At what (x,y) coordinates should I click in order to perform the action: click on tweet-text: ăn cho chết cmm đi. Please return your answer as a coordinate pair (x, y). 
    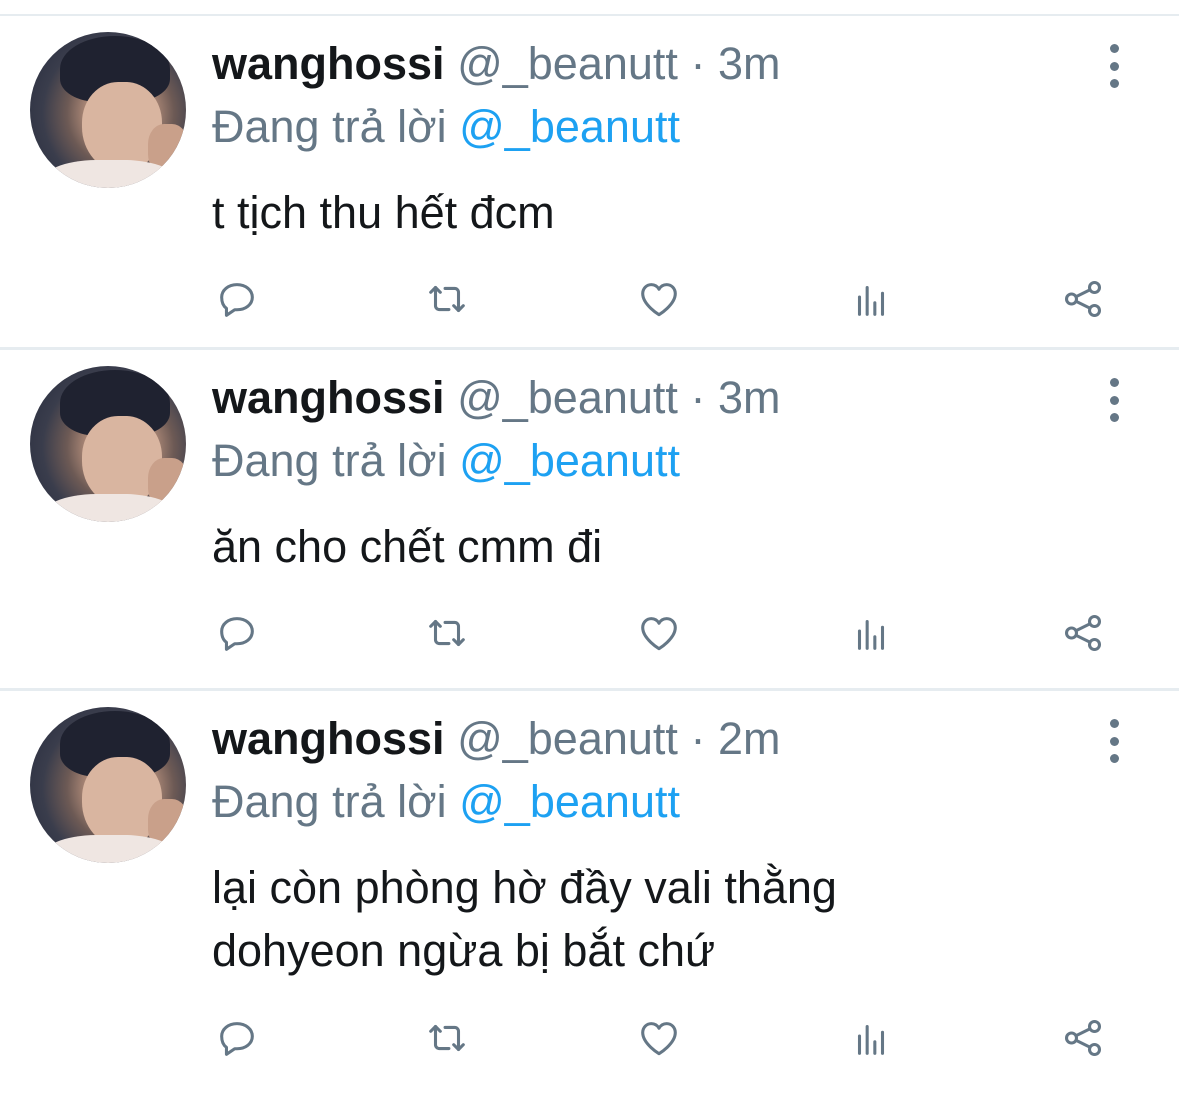
    Looking at the image, I should click on (407, 546).